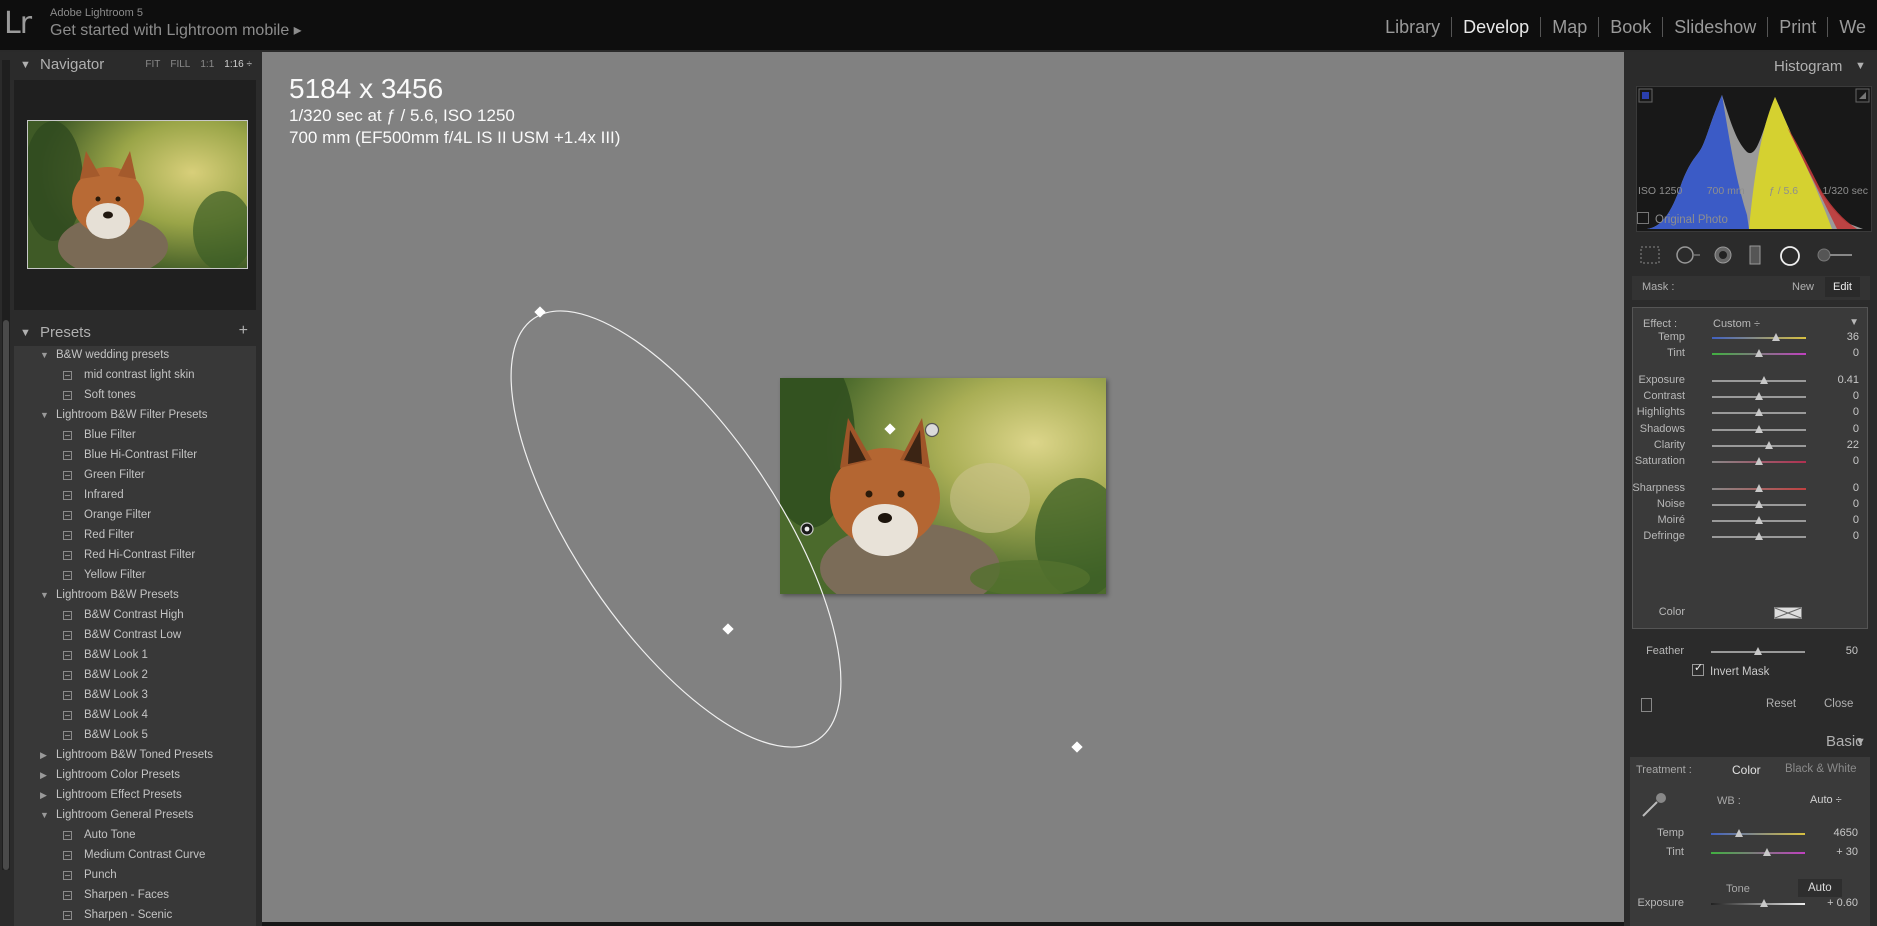 The height and width of the screenshot is (926, 1877). What do you see at coordinates (1836, 255) in the screenshot?
I see `adjustment-brush-icon` at bounding box center [1836, 255].